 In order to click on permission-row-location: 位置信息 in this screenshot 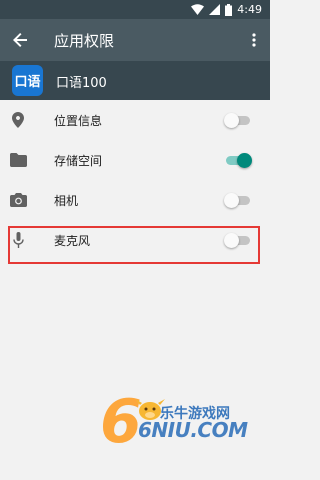, I will do `click(135, 120)`.